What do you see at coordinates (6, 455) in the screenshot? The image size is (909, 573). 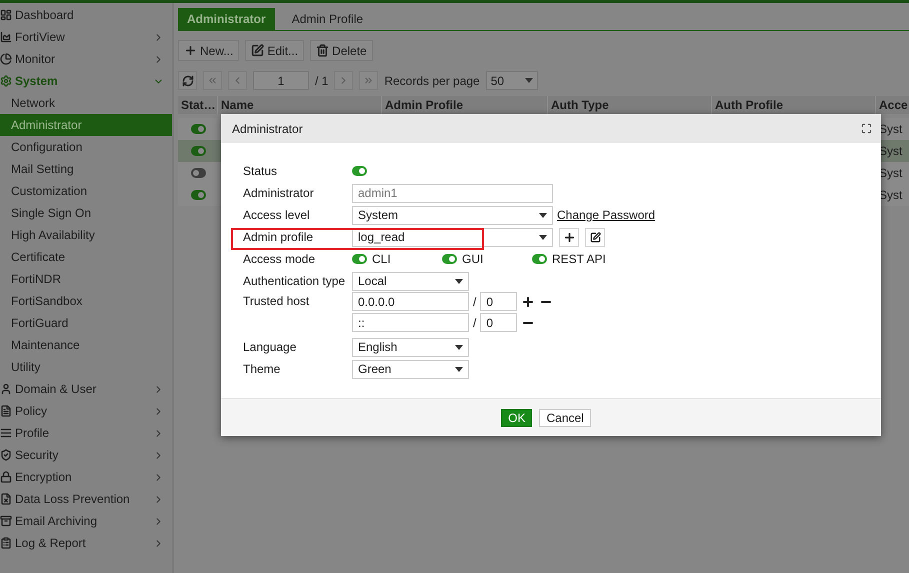 I see `shield-icon` at bounding box center [6, 455].